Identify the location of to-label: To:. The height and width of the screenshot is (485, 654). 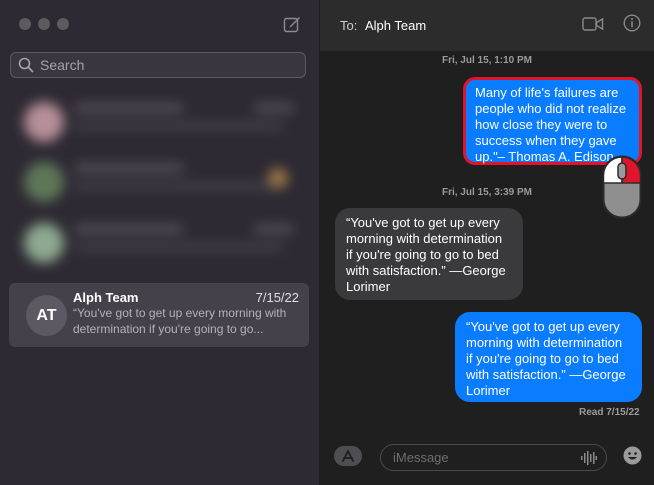
(349, 25).